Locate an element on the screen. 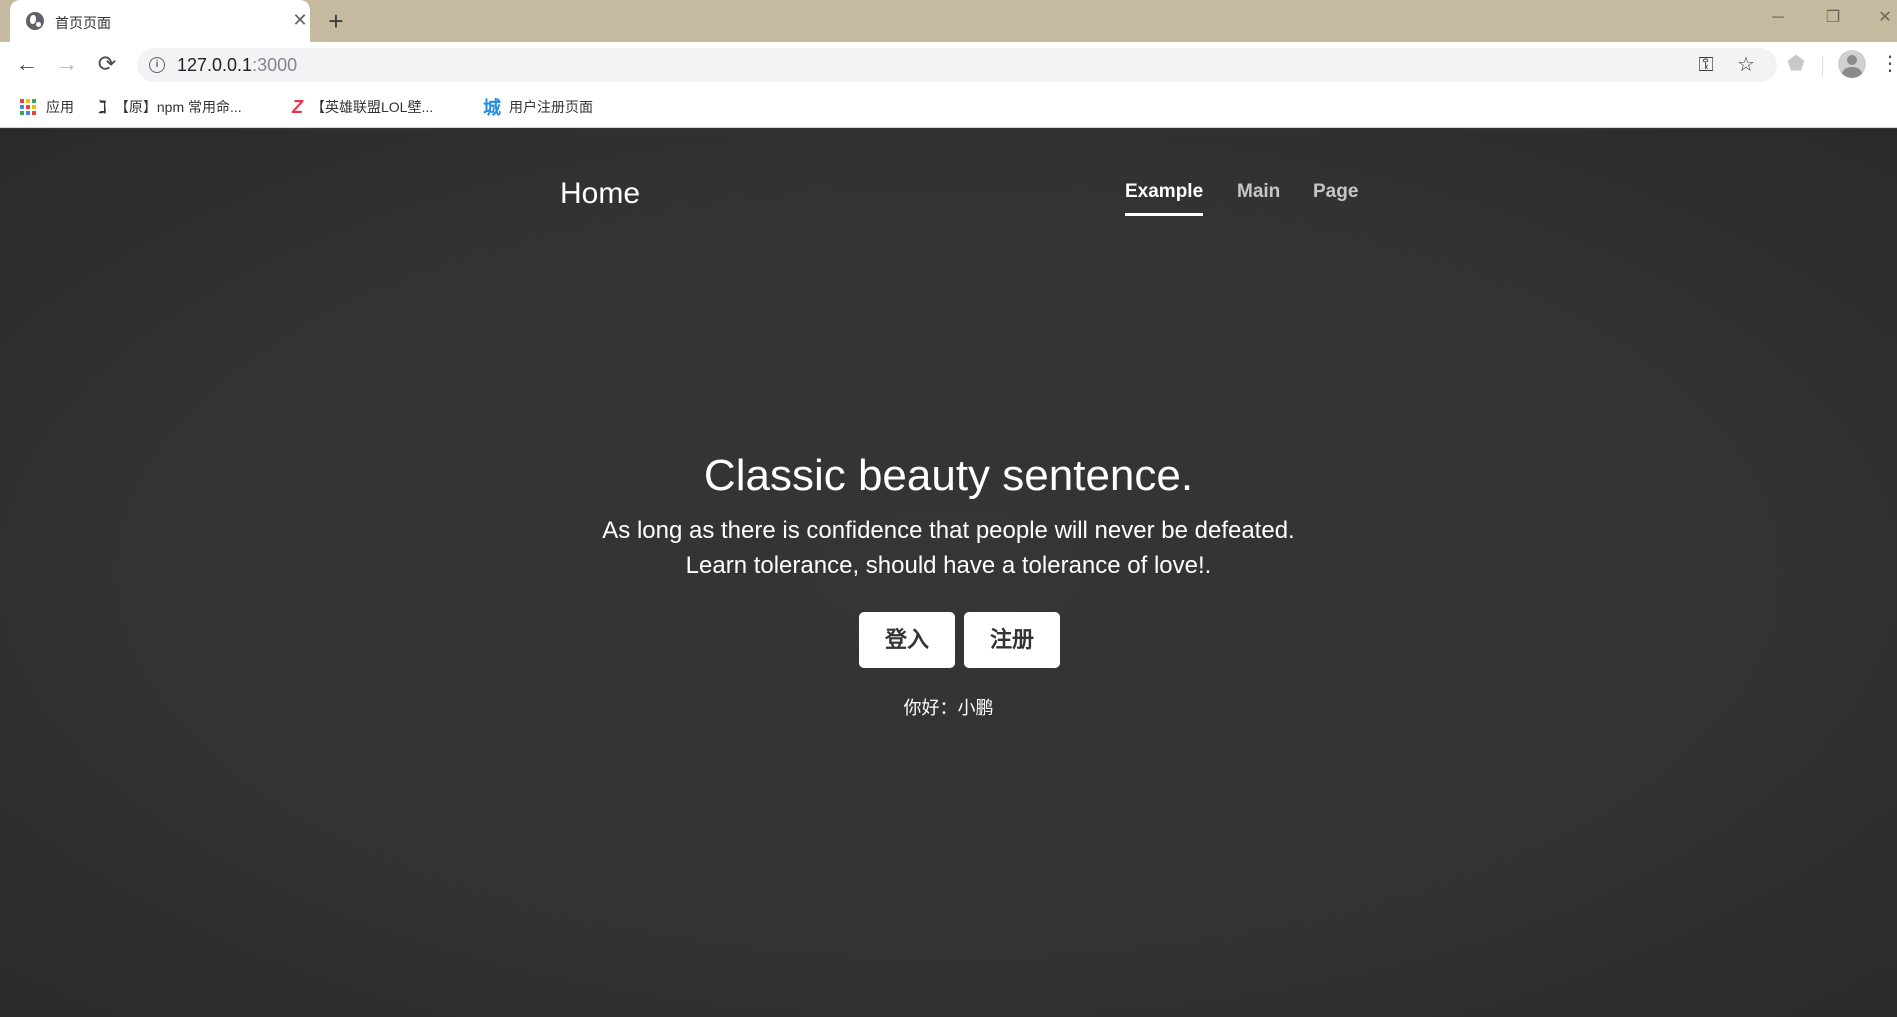 The height and width of the screenshot is (1017, 1897). bookmark-label: 用户注册页面 is located at coordinates (551, 107).